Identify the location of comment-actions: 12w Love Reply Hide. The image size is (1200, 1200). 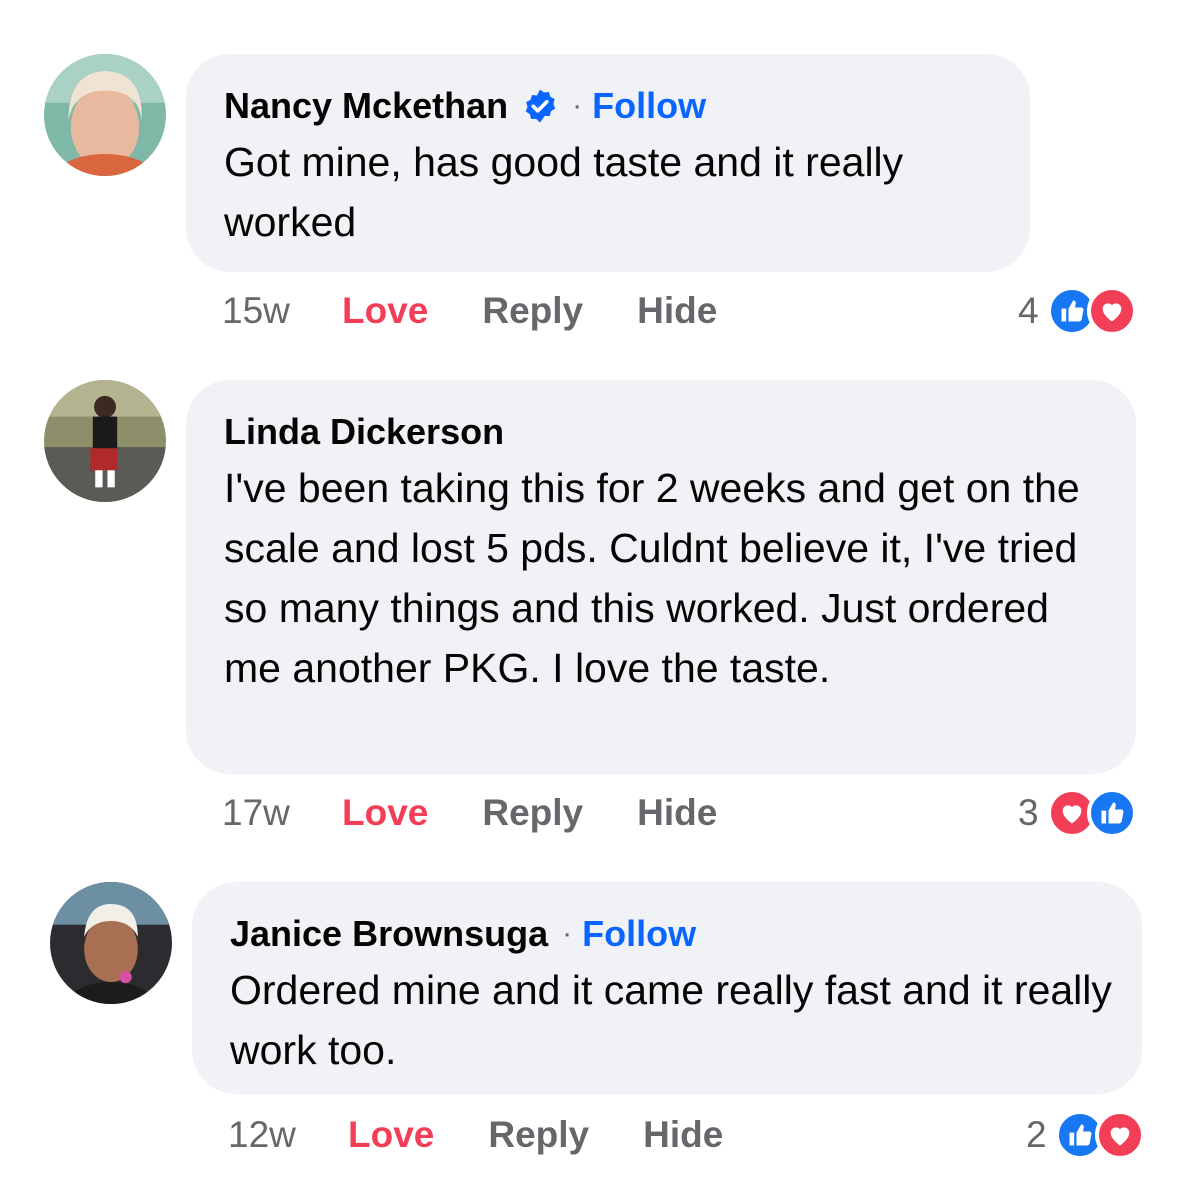
(502, 1135).